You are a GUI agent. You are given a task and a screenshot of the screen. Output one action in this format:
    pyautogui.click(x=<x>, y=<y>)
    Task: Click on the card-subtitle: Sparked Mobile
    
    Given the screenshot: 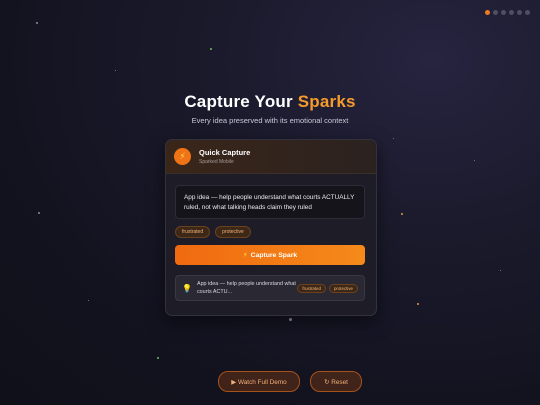 What is the action you would take?
    pyautogui.click(x=216, y=162)
    